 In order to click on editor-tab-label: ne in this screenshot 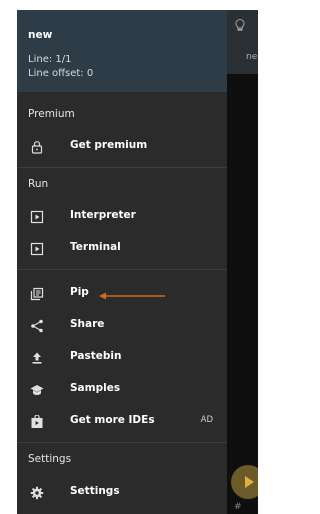, I will do `click(251, 57)`.